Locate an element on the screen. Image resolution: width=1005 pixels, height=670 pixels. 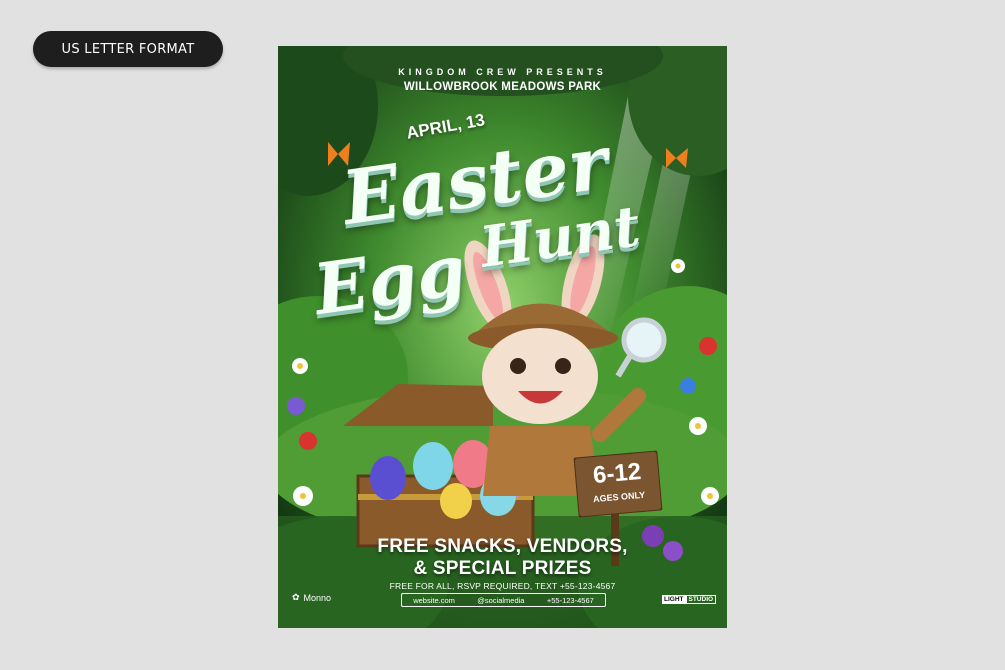
contact-bar: website.com @socialmedia +55-123-4567 is located at coordinates (503, 600).